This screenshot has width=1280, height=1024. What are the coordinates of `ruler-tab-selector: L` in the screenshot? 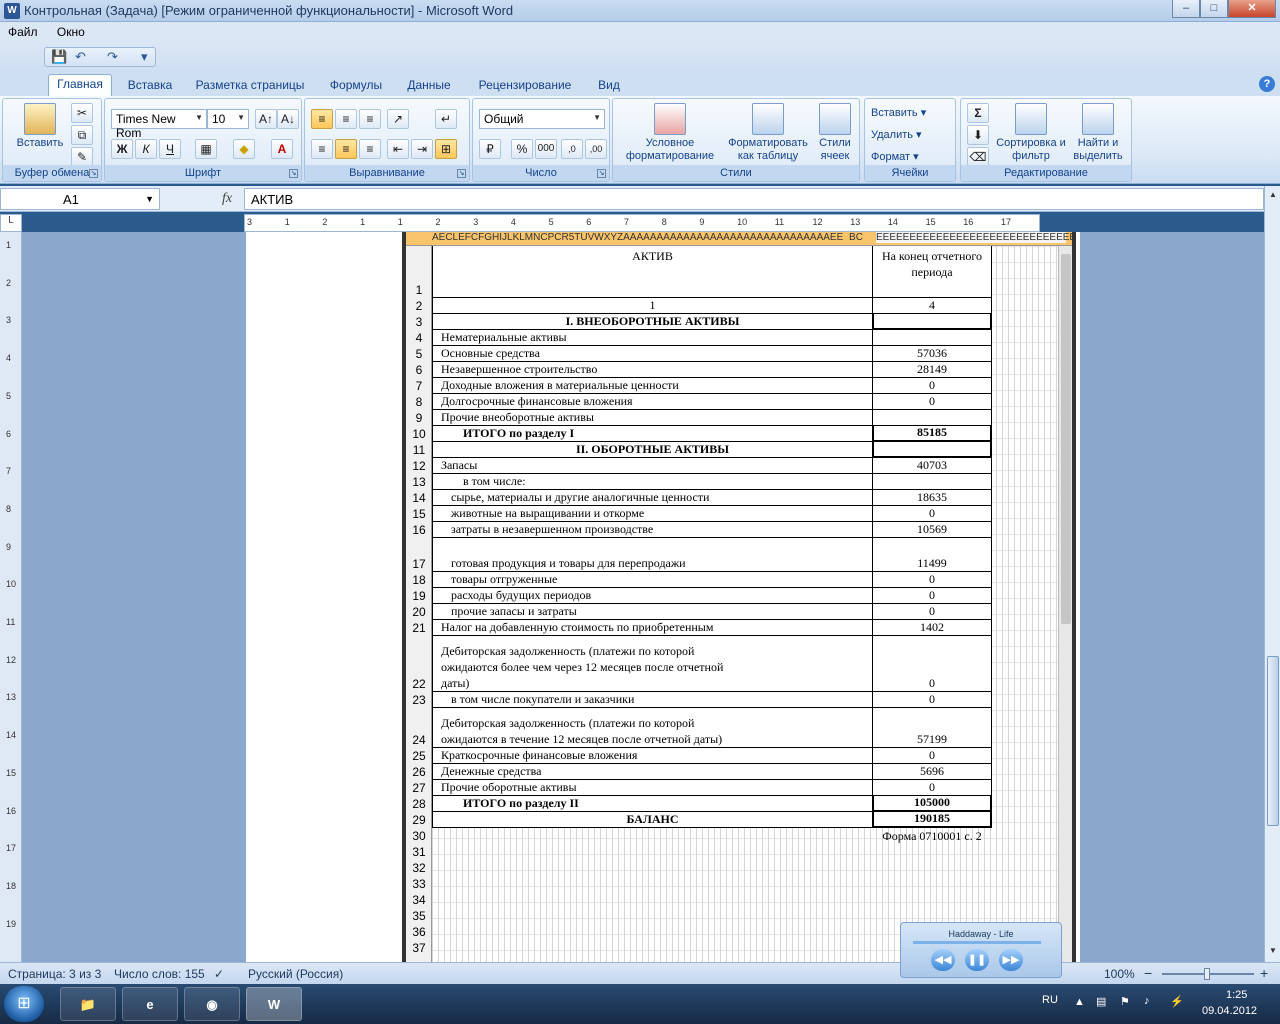 It's located at (11, 223).